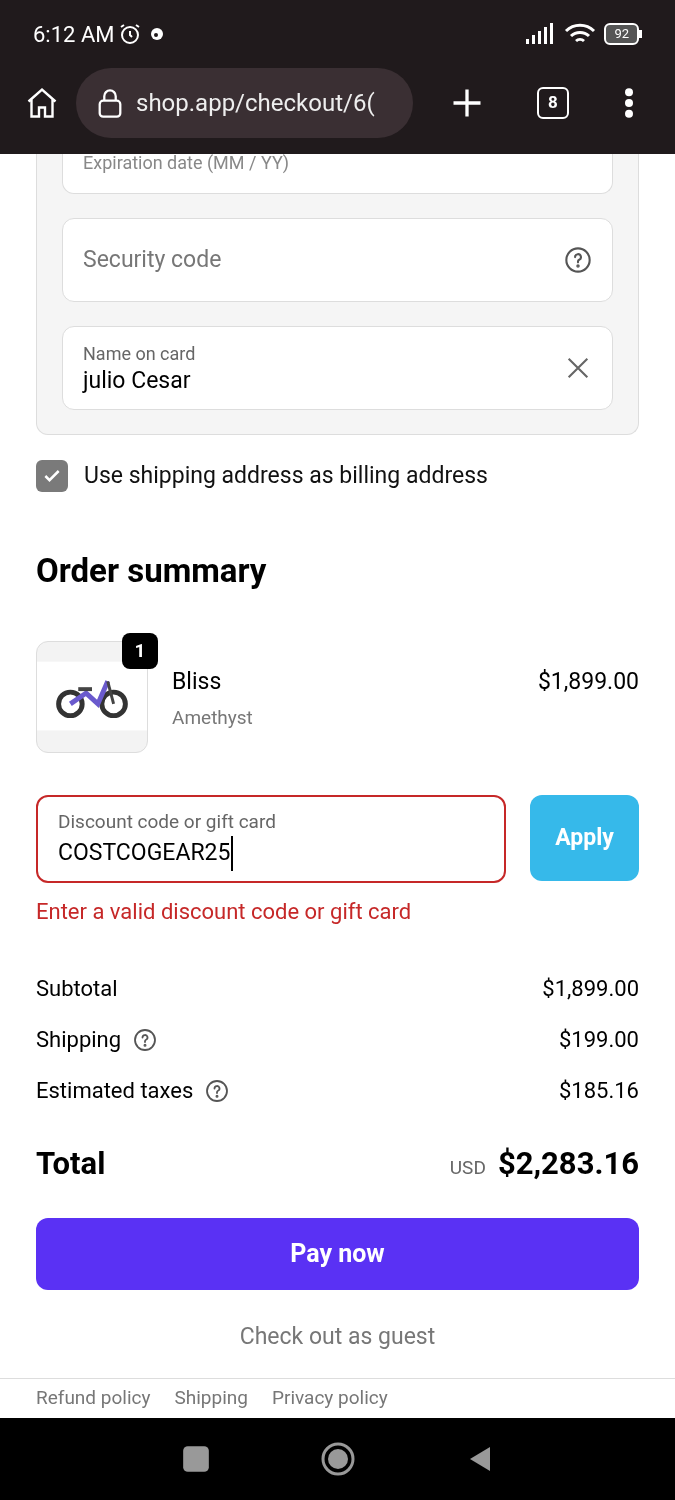 The width and height of the screenshot is (675, 1500). I want to click on footer-link: Shipping, so click(211, 1398).